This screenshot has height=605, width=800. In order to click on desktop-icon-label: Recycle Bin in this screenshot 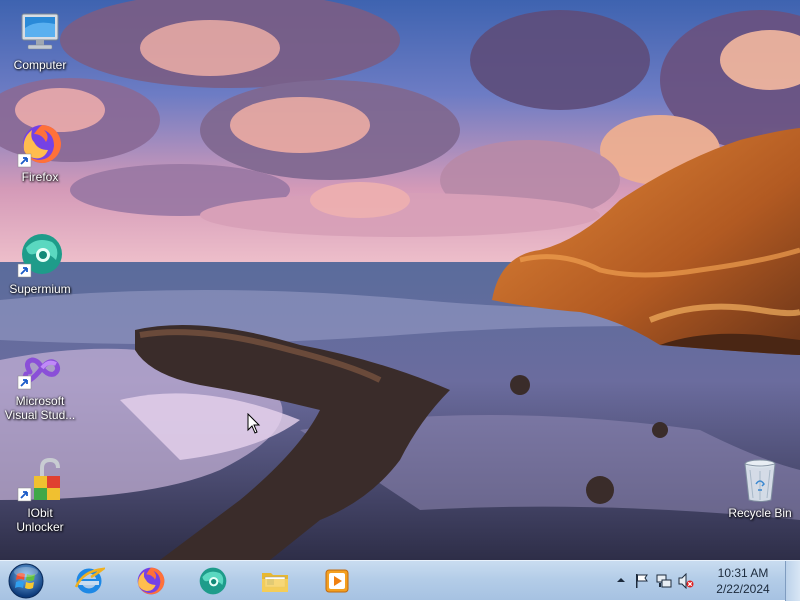, I will do `click(760, 513)`.